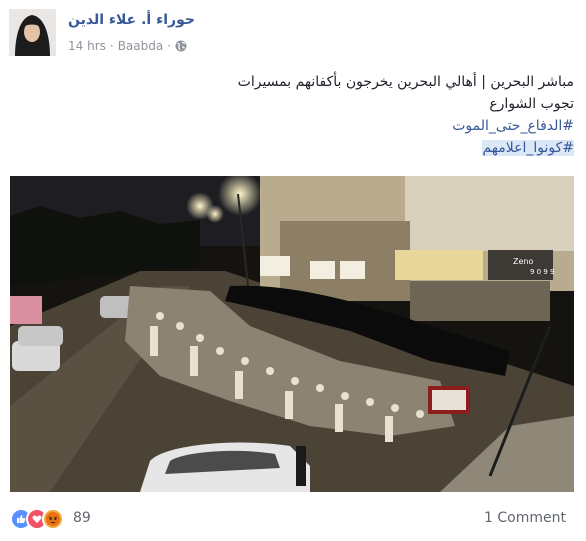 This screenshot has height=541, width=586. What do you see at coordinates (53, 519) in the screenshot?
I see `angry-icon` at bounding box center [53, 519].